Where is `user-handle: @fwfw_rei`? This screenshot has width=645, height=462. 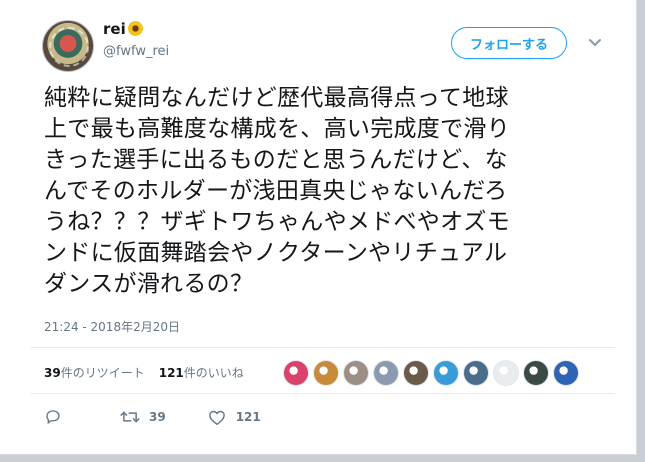
user-handle: @fwfw_rei is located at coordinates (136, 51).